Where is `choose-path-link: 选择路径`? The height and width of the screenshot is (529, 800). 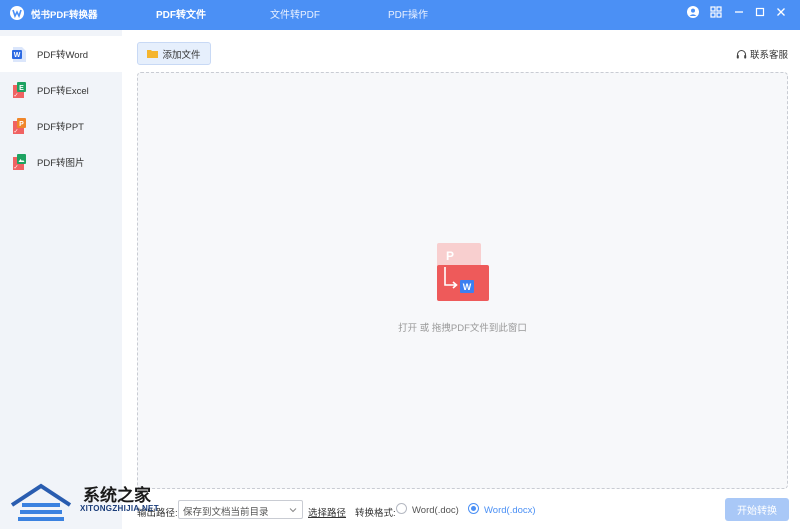
choose-path-link: 选择路径 is located at coordinates (327, 512).